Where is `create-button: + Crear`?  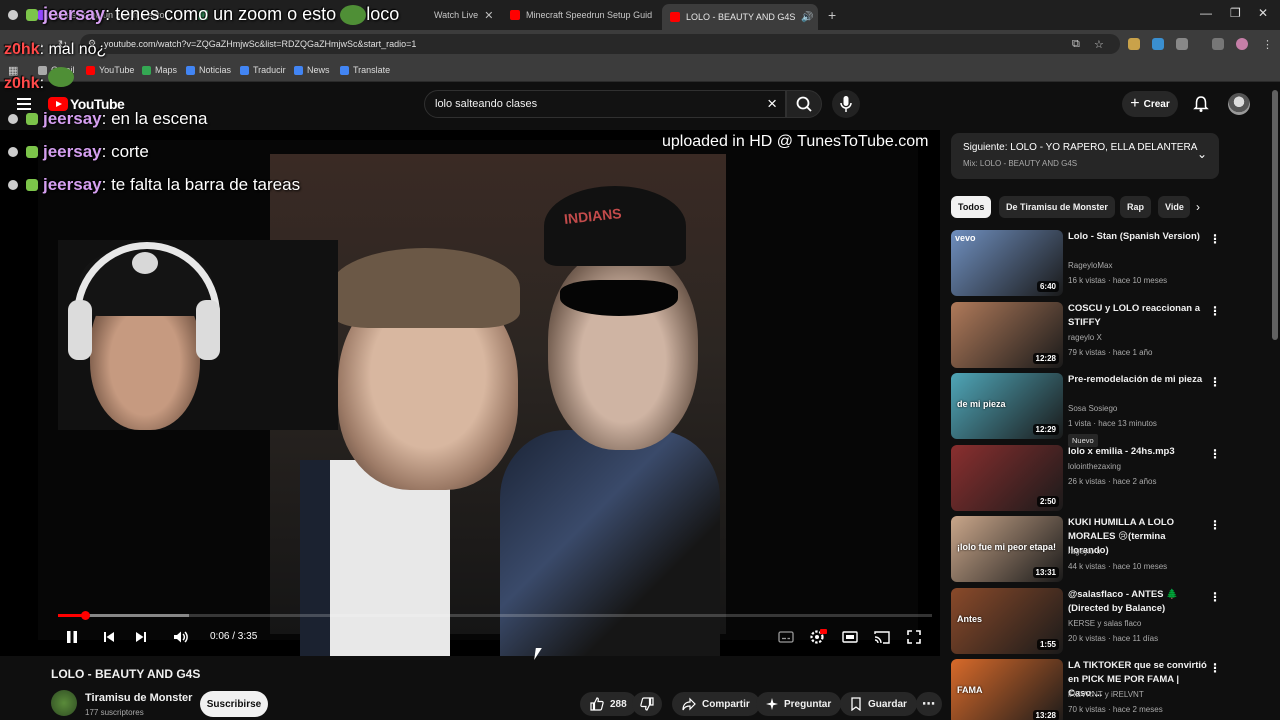
create-button: + Crear is located at coordinates (1150, 104).